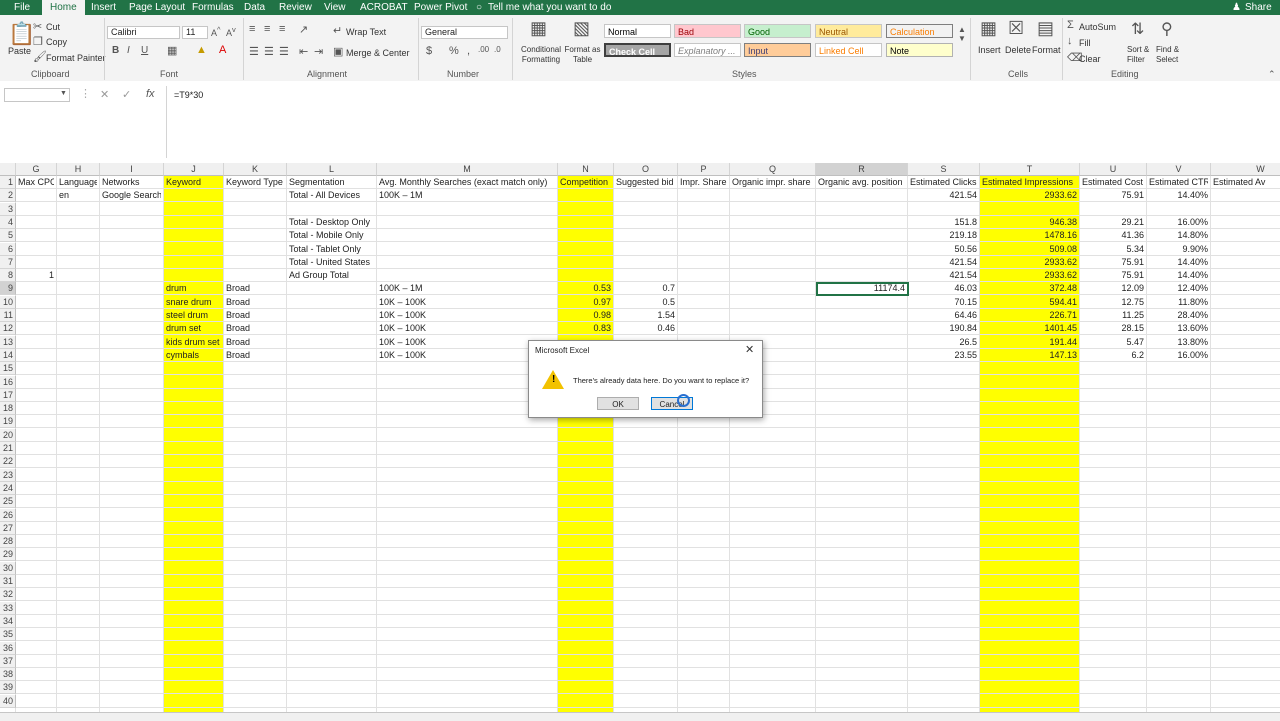 This screenshot has height=721, width=1280. Describe the element at coordinates (440, 7) in the screenshot. I see `tab-power-pivot: Power Pivot` at that location.